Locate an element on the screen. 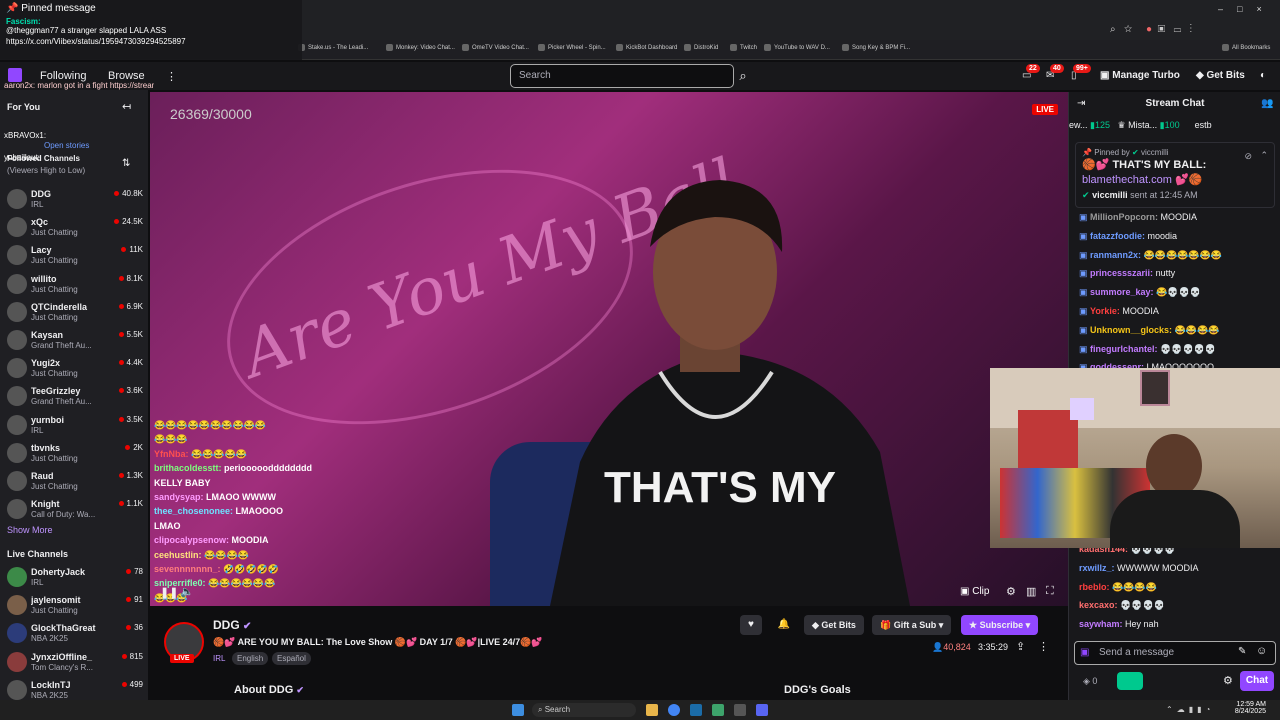  zoom-icon: ⌕ is located at coordinates (1113, 29).